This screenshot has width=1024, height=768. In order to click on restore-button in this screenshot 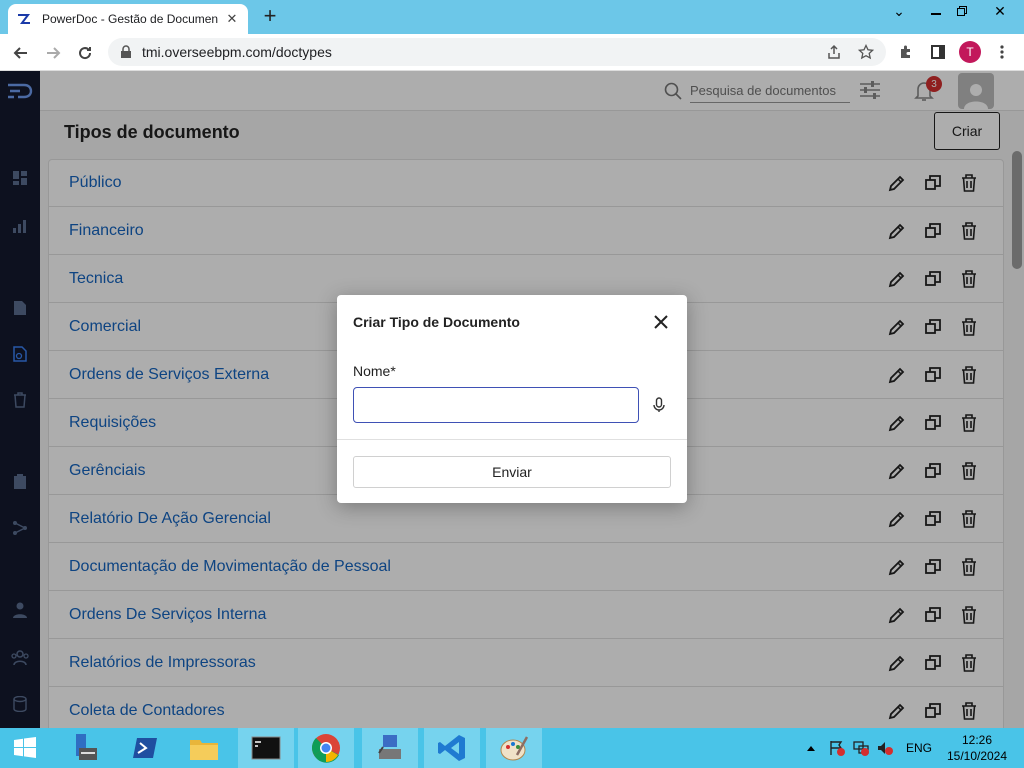, I will do `click(962, 11)`.